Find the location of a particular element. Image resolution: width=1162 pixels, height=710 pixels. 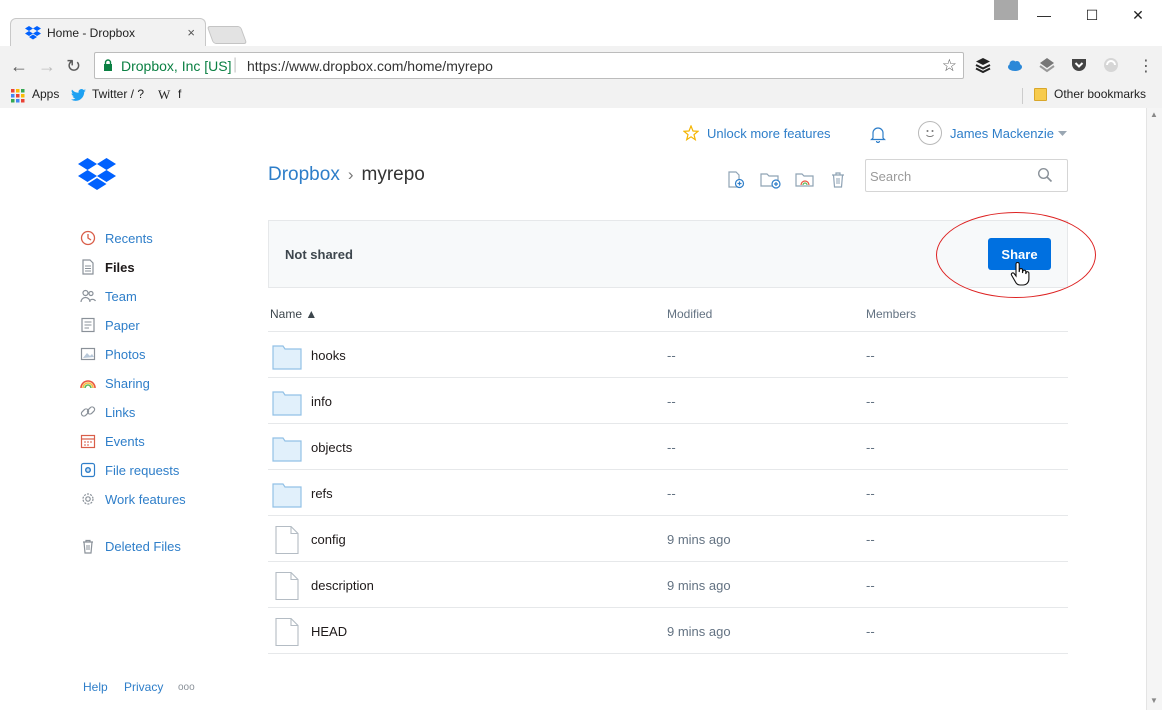

chevron-down-icon is located at coordinates (1062, 134).